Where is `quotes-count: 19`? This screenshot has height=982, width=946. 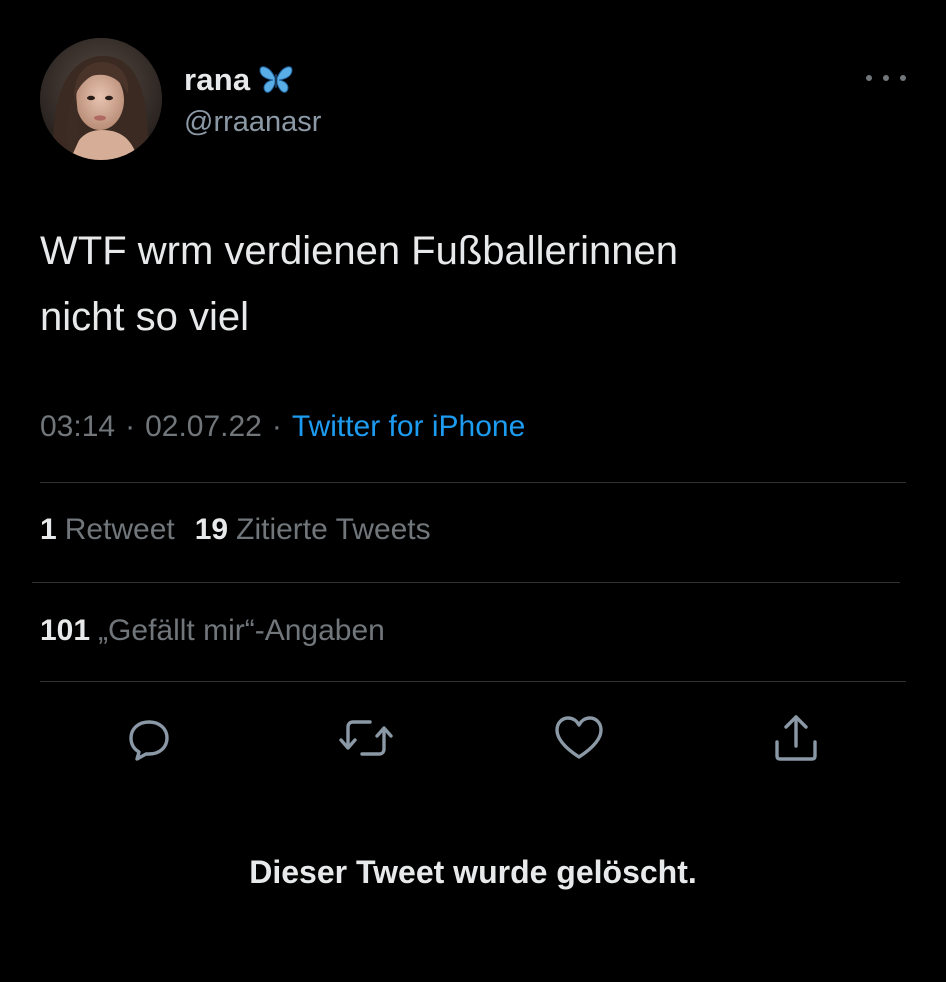 quotes-count: 19 is located at coordinates (211, 529).